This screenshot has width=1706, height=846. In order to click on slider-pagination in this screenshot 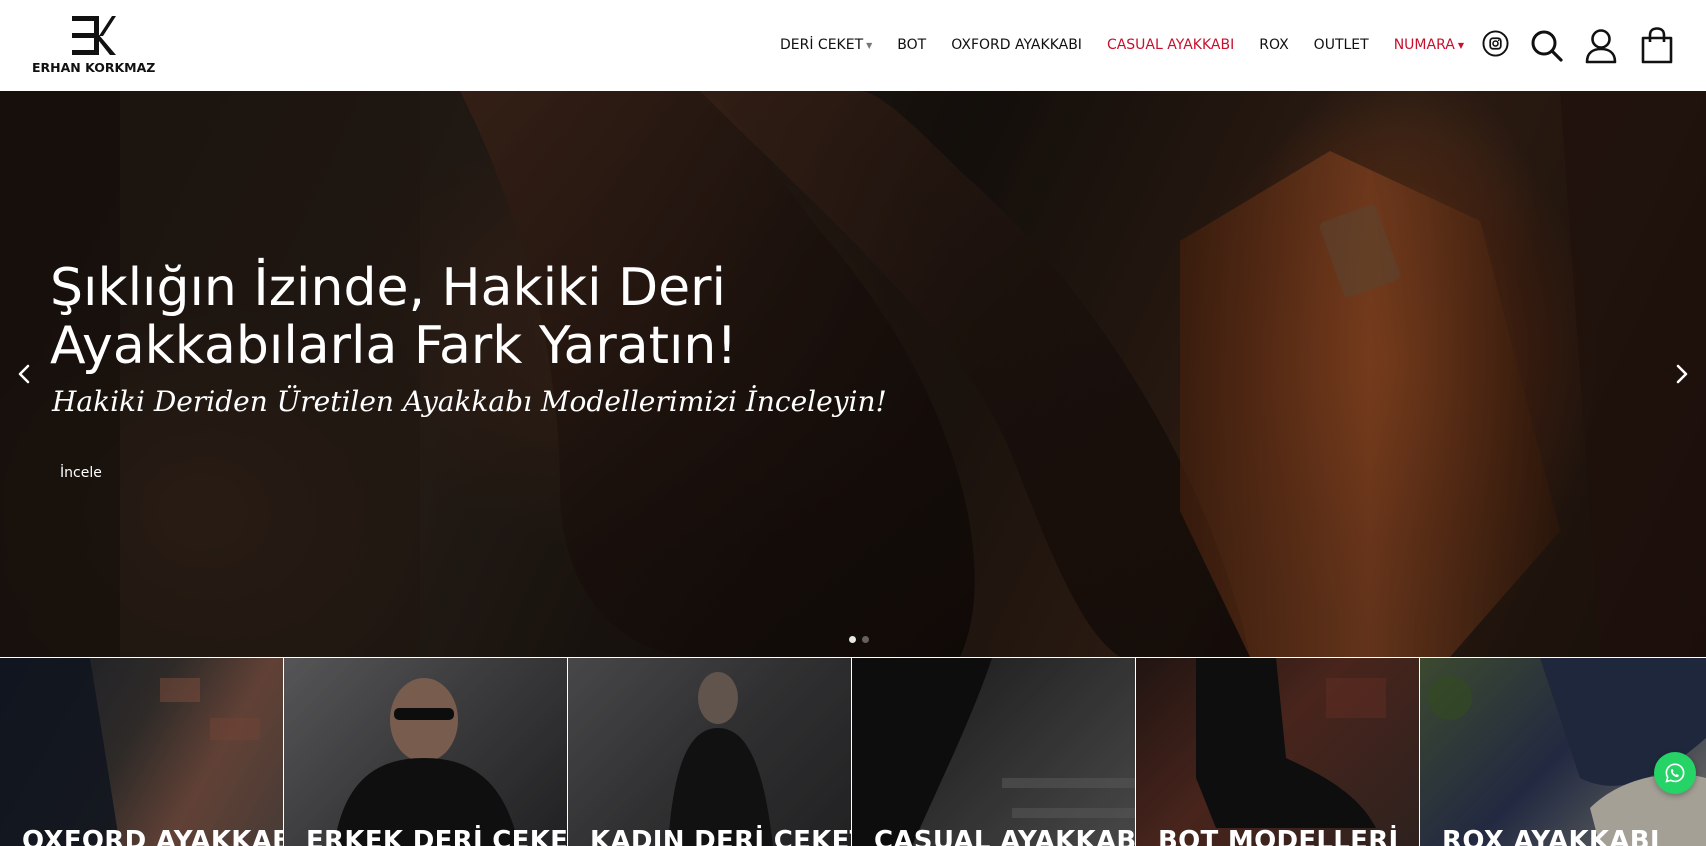, I will do `click(859, 639)`.